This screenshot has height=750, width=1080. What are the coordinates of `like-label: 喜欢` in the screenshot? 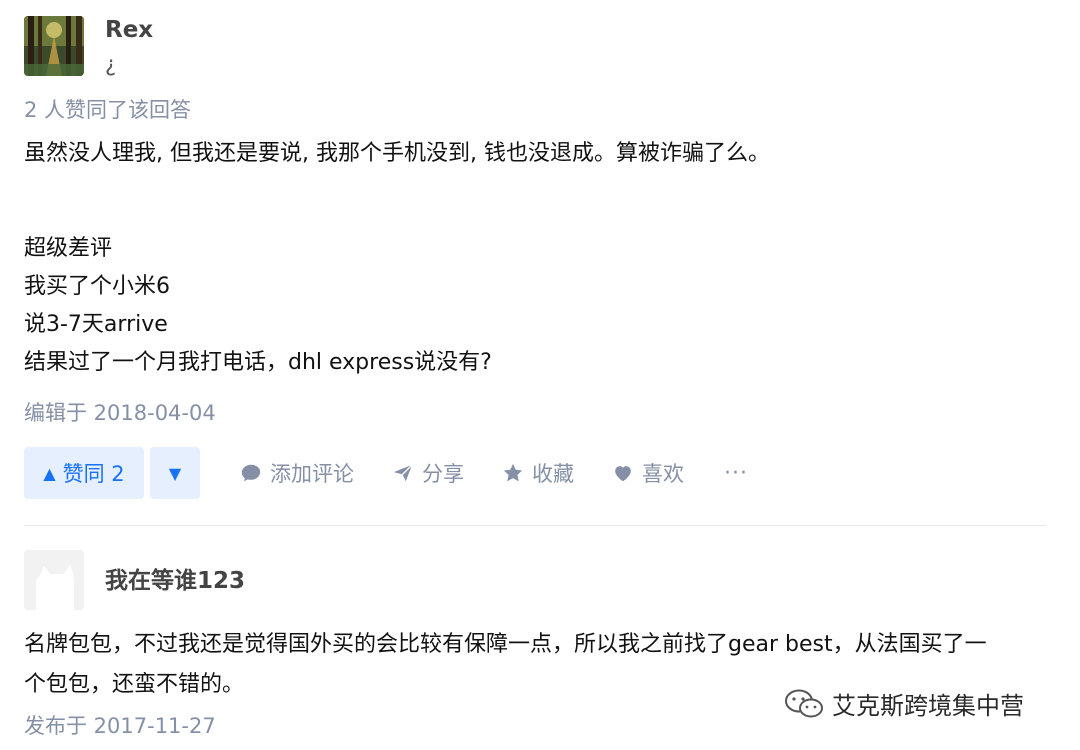 It's located at (663, 474).